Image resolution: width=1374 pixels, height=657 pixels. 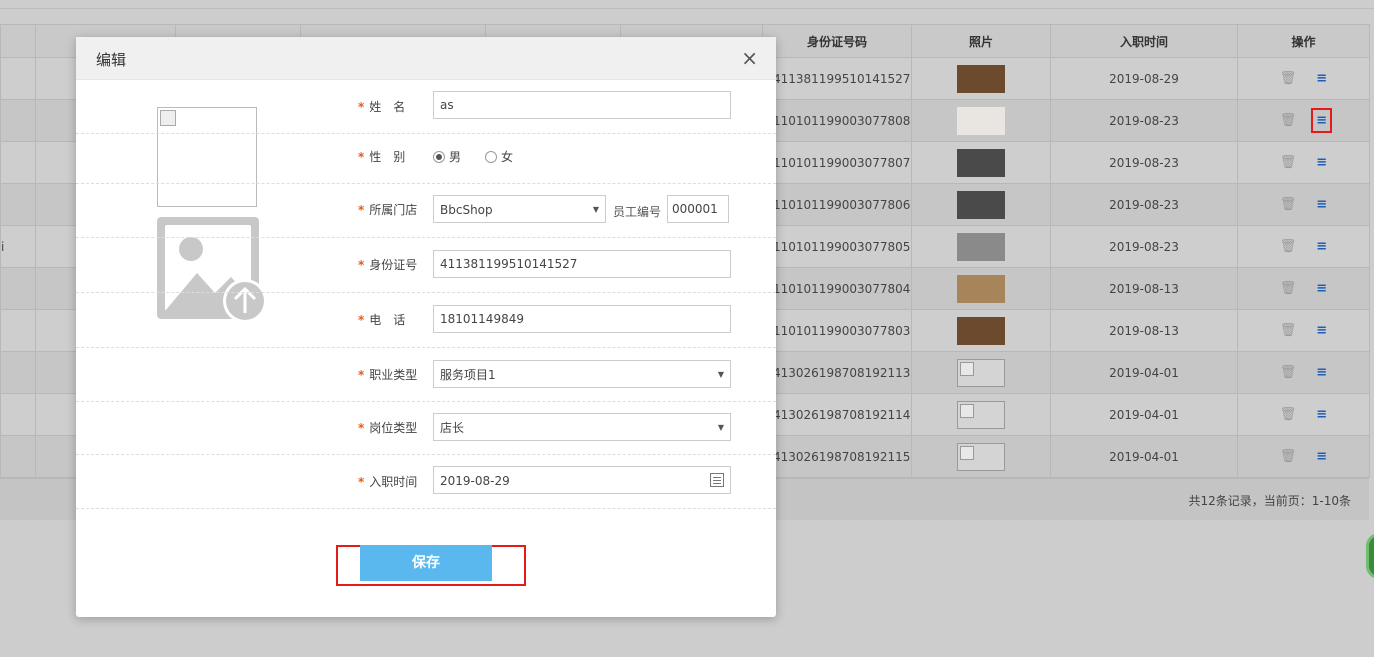 I want to click on partial-text: i, so click(x=3, y=246).